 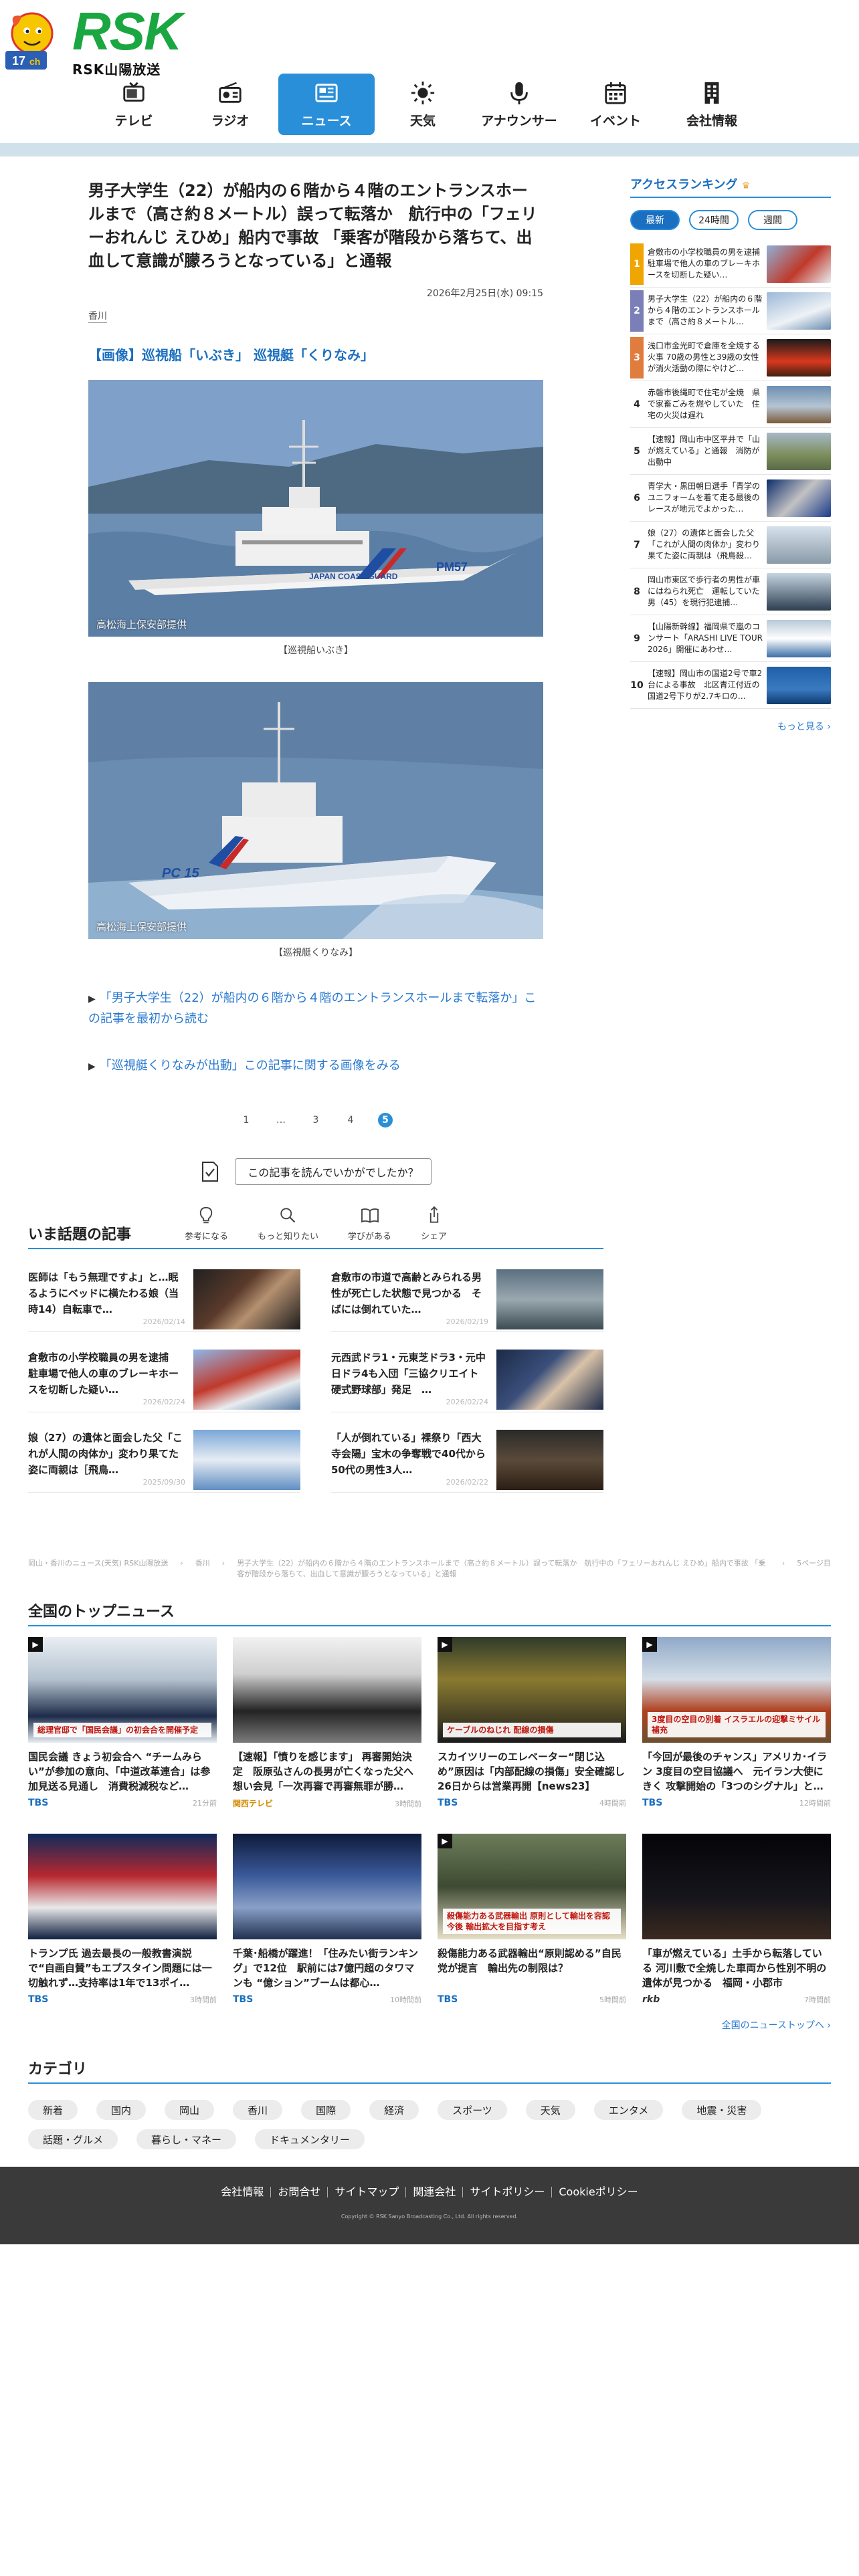 What do you see at coordinates (423, 92) in the screenshot?
I see `sun-icon` at bounding box center [423, 92].